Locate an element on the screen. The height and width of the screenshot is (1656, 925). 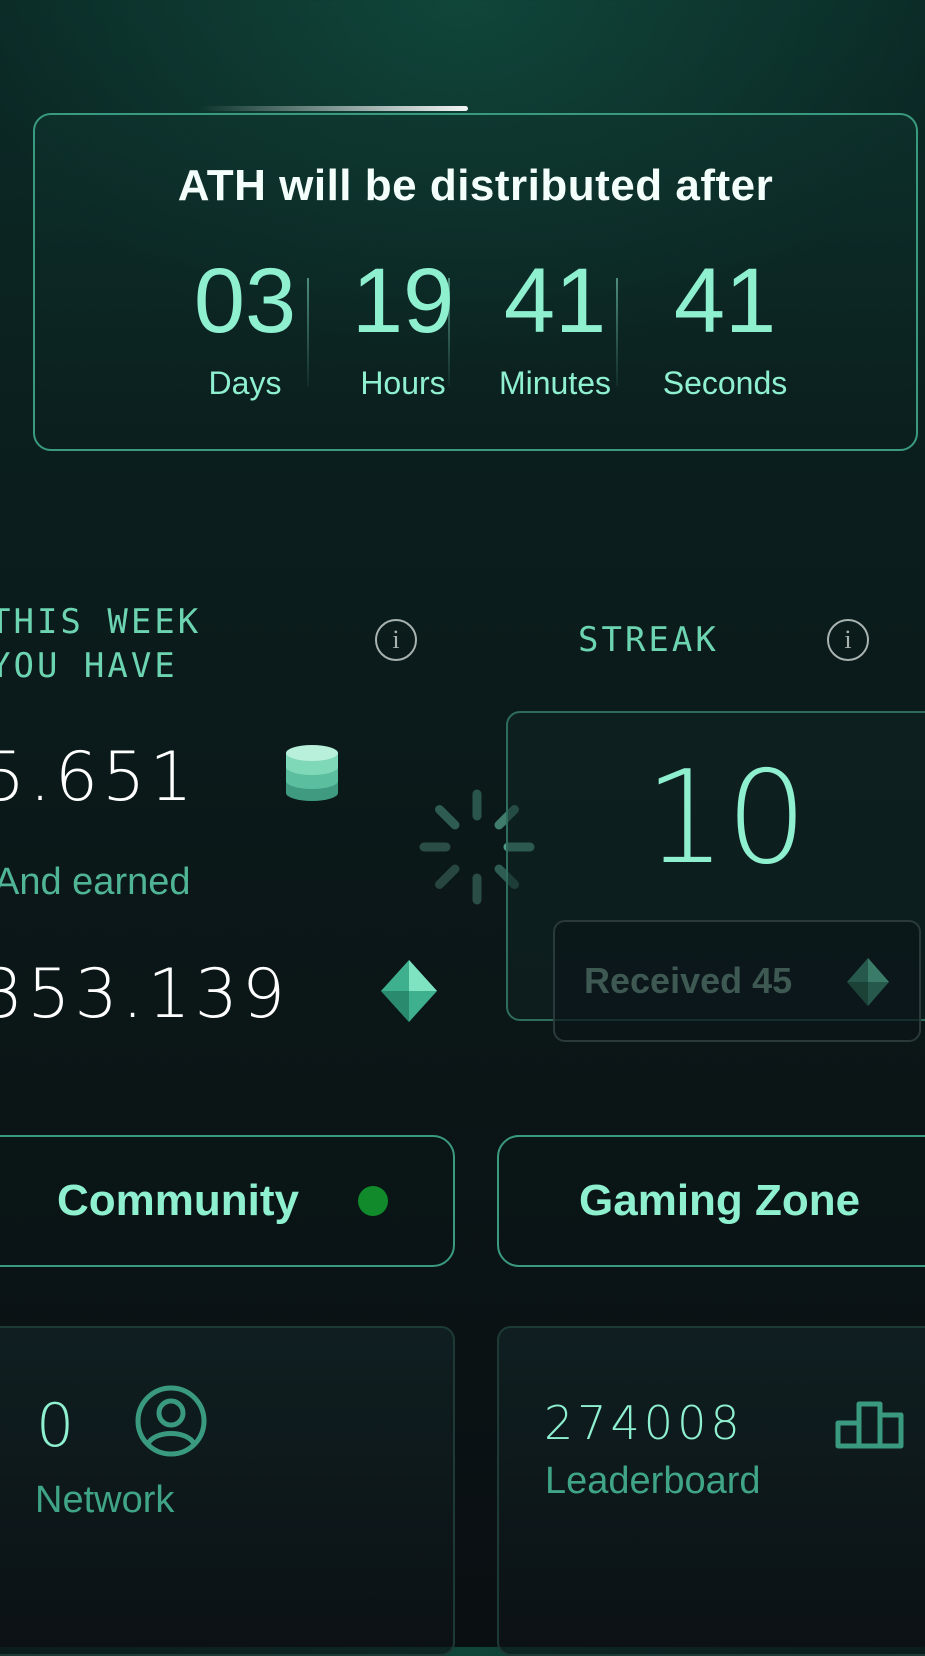
streak-heading: STREAK is located at coordinates (648, 640).